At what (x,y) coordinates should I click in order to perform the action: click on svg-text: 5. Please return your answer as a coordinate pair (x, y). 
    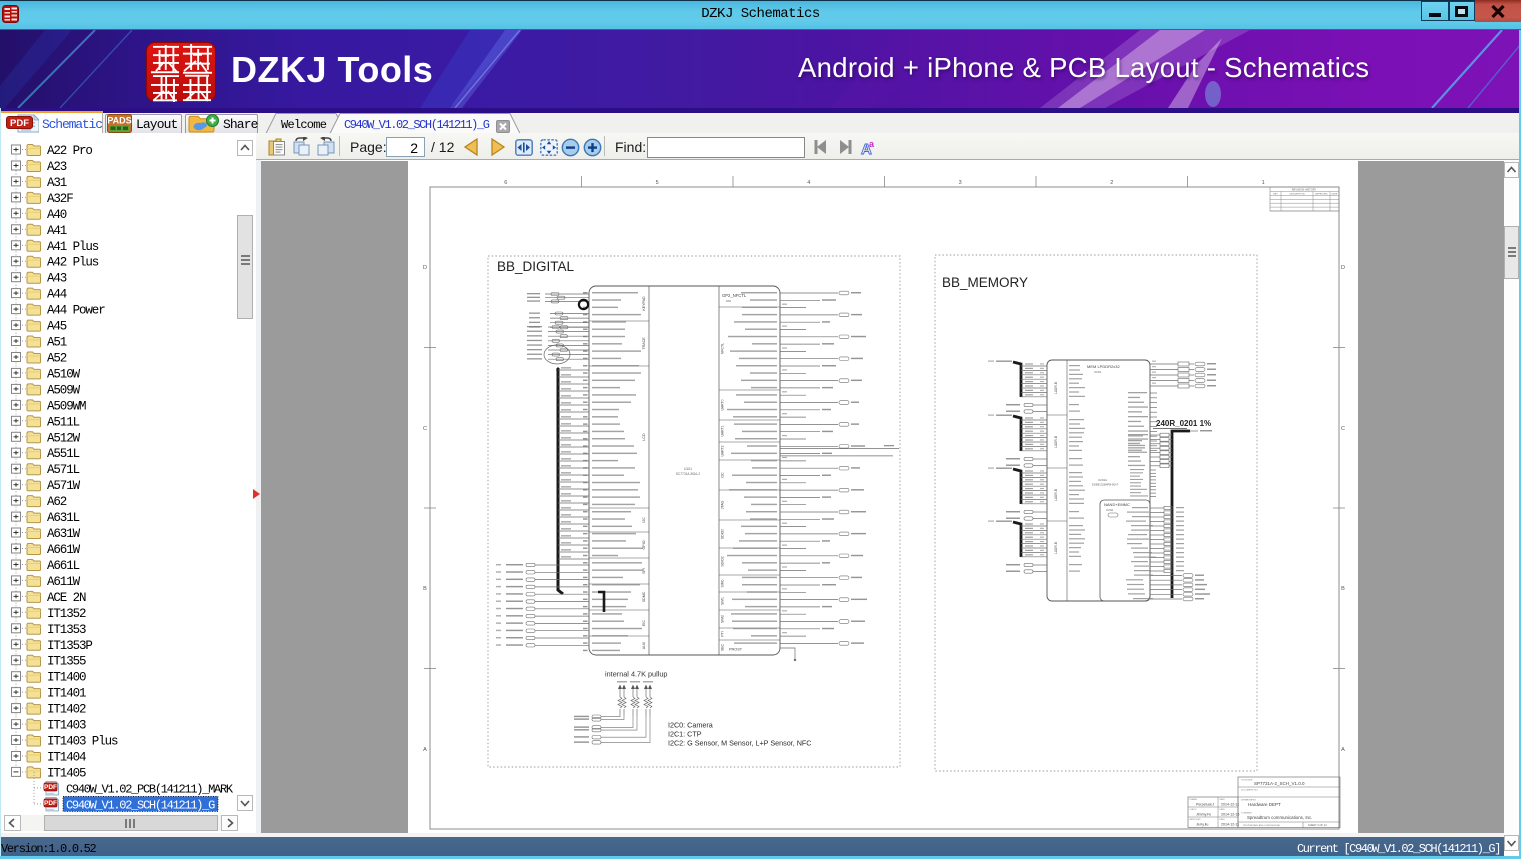
    Looking at the image, I should click on (657, 183).